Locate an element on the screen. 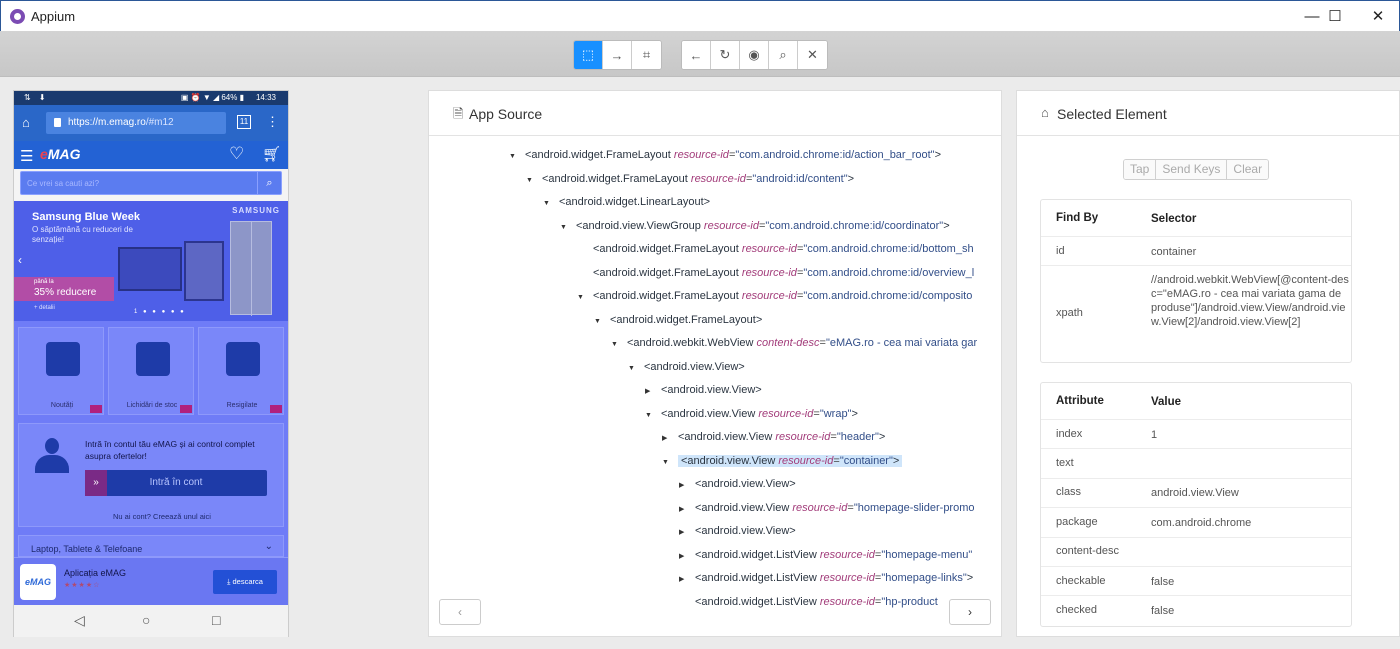 This screenshot has height=649, width=1400. create-account-link: Nu ai cont? Creează unul aici is located at coordinates (162, 516).